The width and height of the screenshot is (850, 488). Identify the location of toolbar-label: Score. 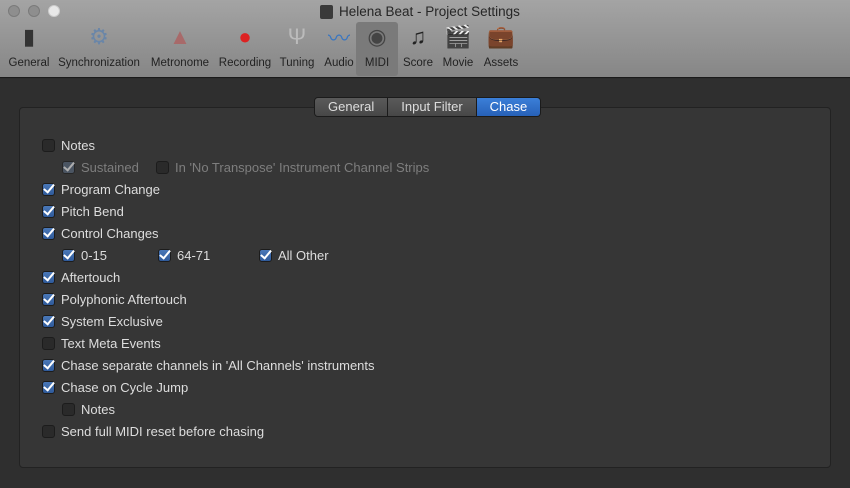
(418, 63).